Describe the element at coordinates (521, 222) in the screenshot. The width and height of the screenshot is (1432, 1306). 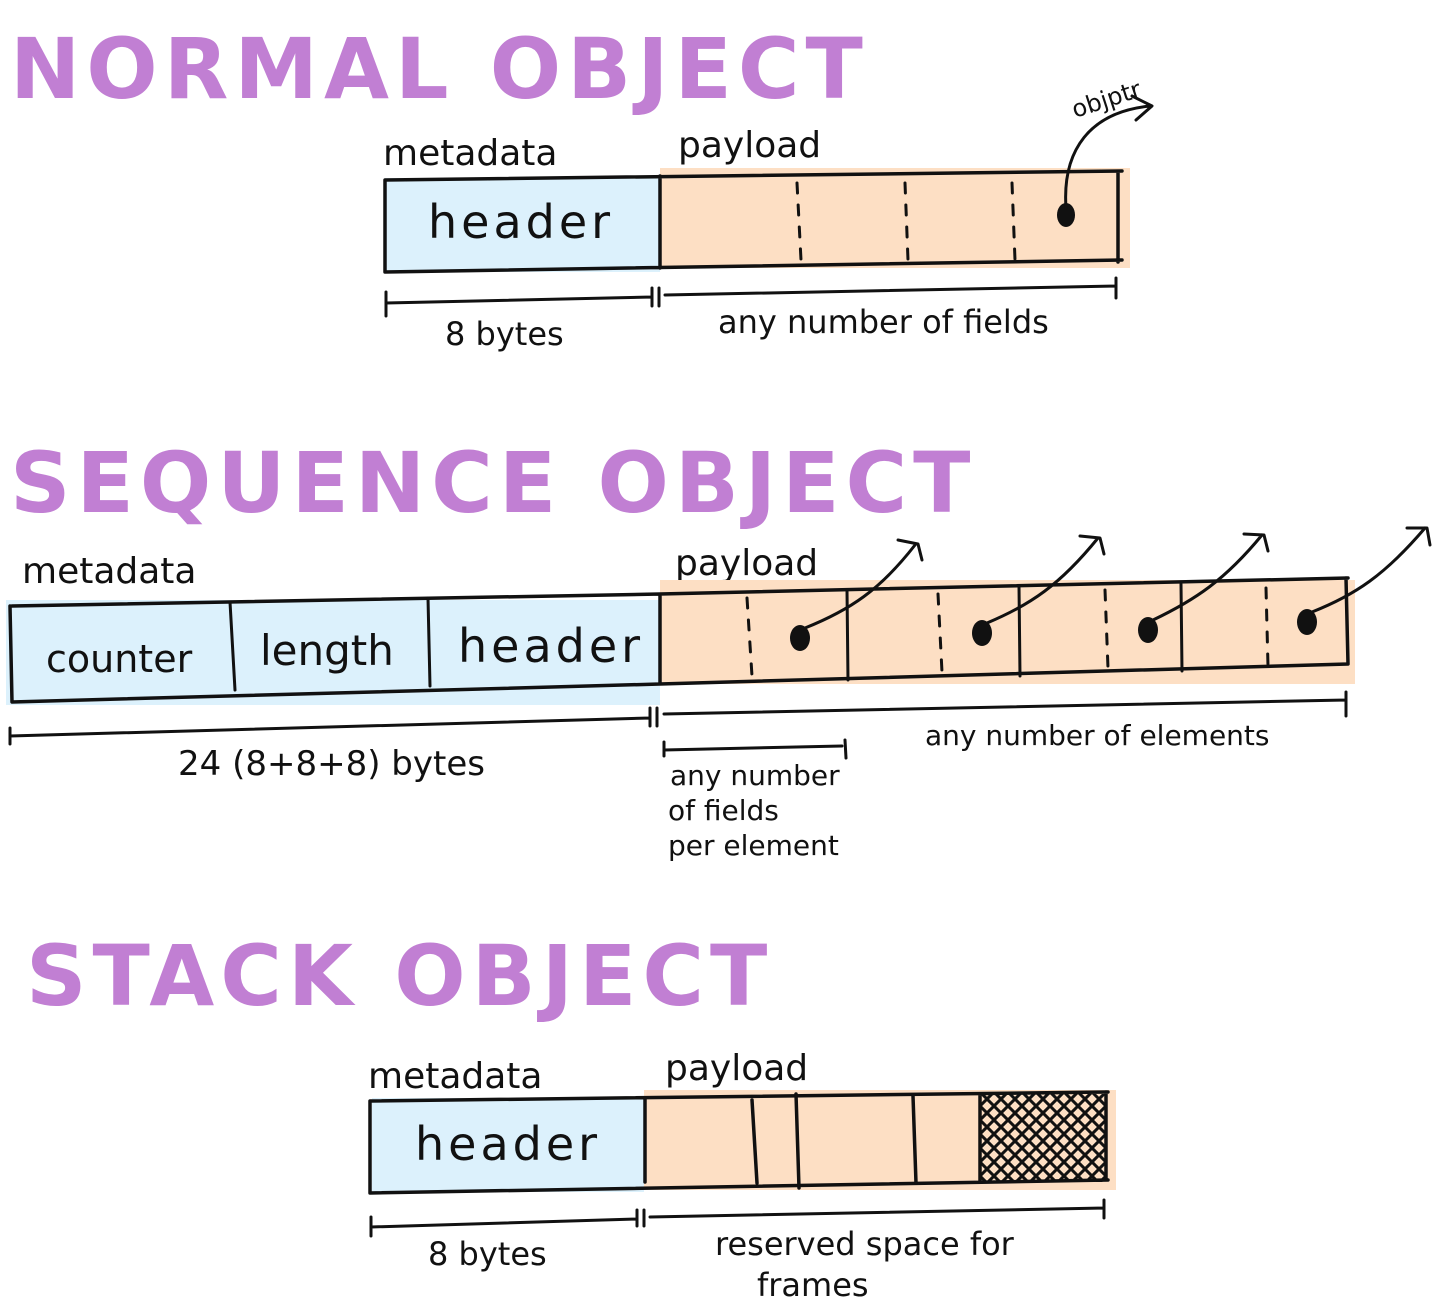
I see `normal-header-label: header` at that location.